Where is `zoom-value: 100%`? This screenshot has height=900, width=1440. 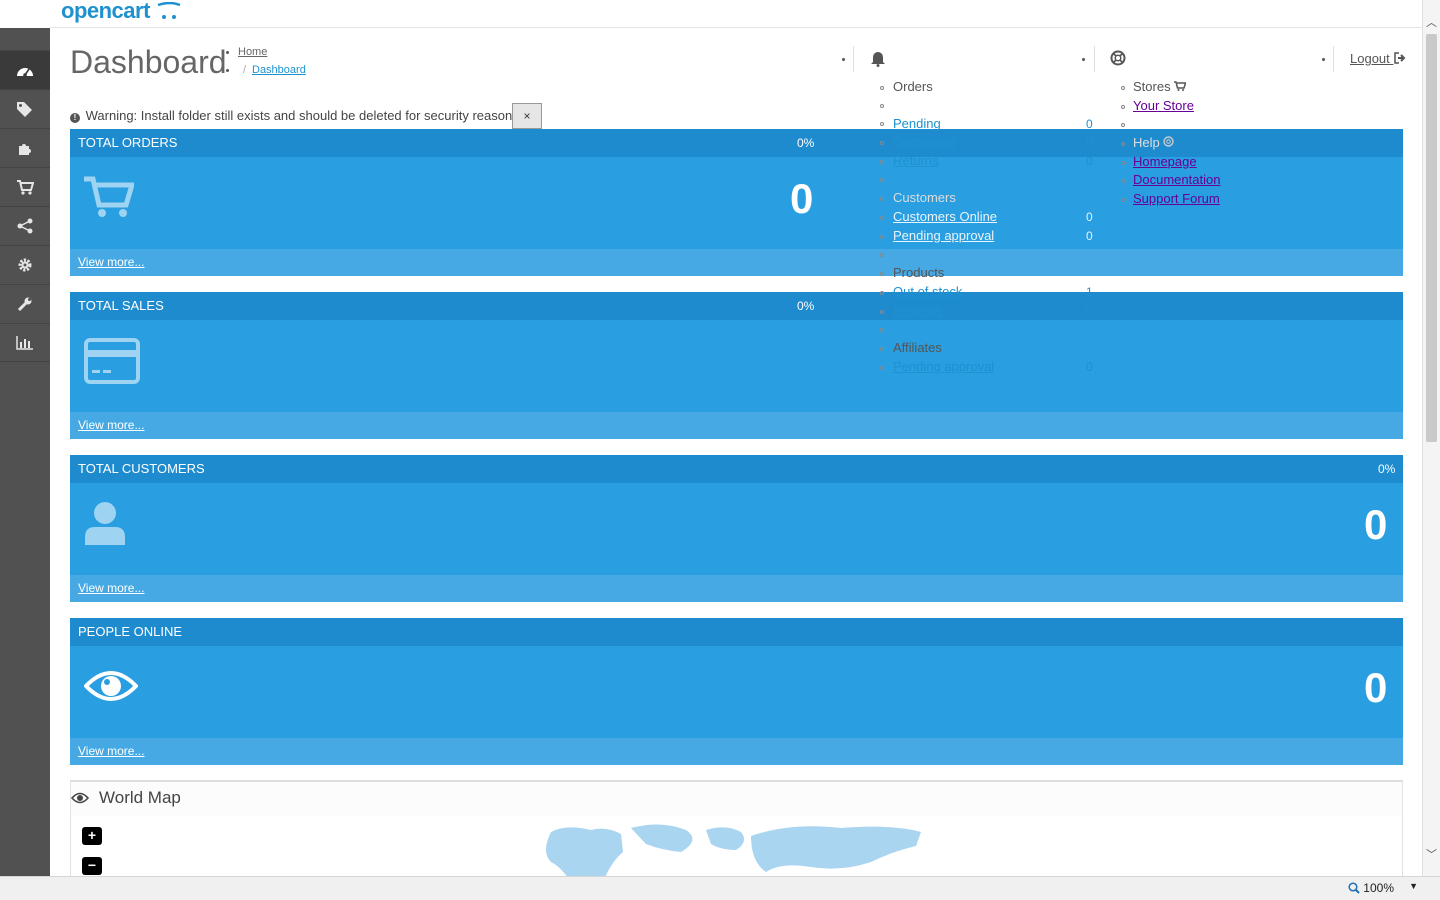 zoom-value: 100% is located at coordinates (1378, 888).